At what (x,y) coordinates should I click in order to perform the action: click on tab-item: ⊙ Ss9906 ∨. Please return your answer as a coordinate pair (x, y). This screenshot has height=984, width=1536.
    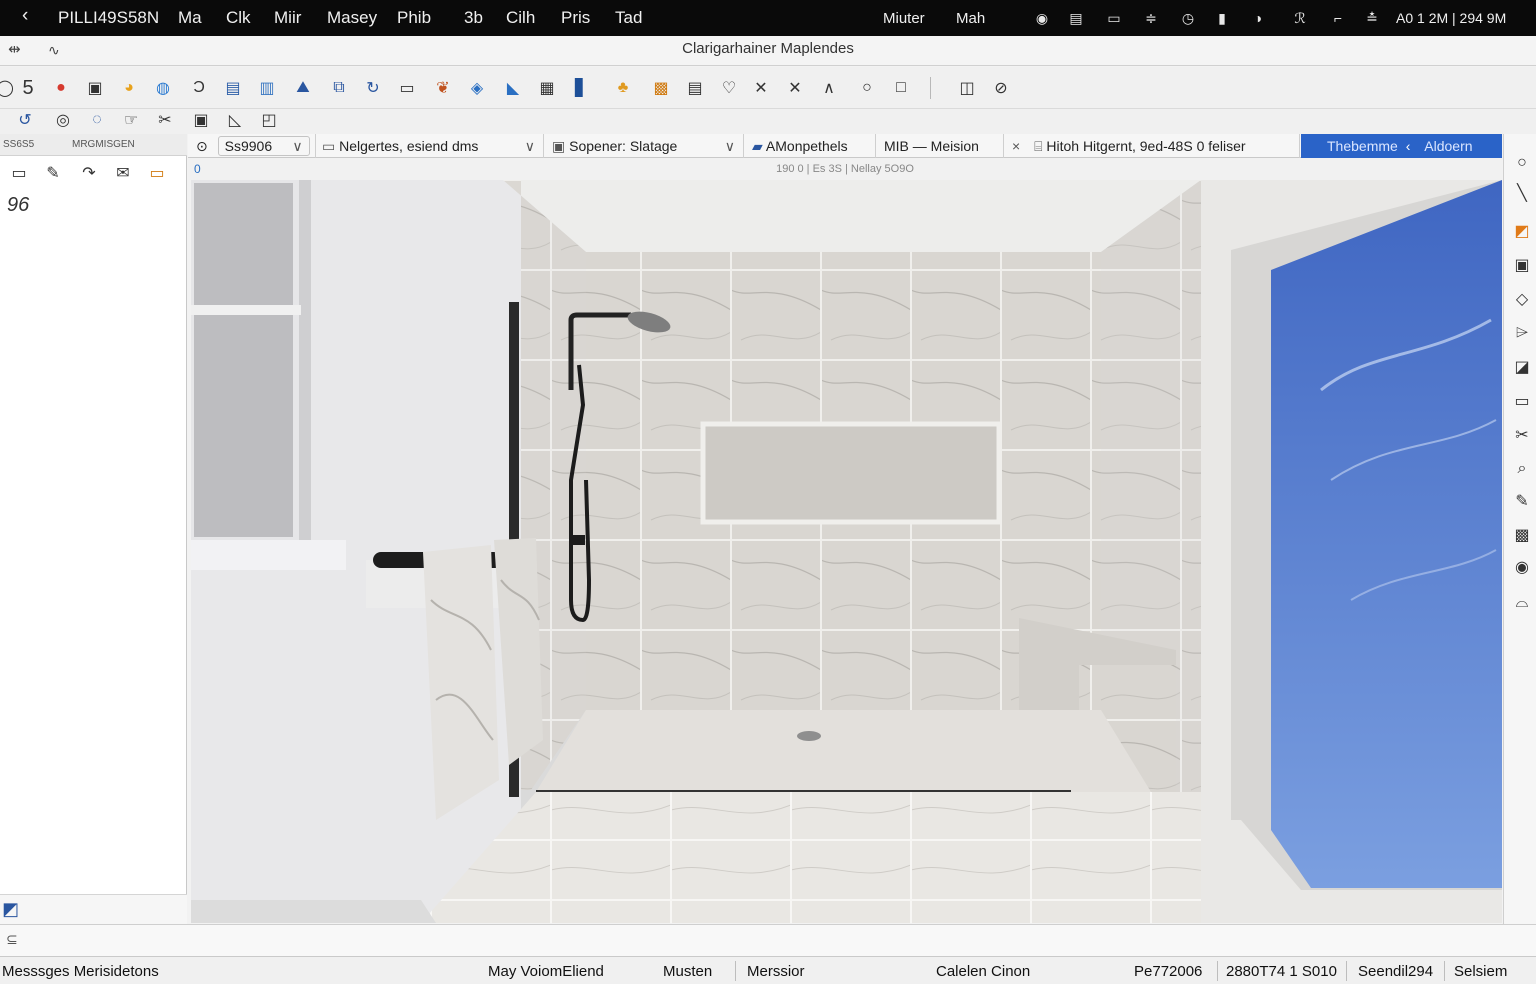
    Looking at the image, I should click on (252, 146).